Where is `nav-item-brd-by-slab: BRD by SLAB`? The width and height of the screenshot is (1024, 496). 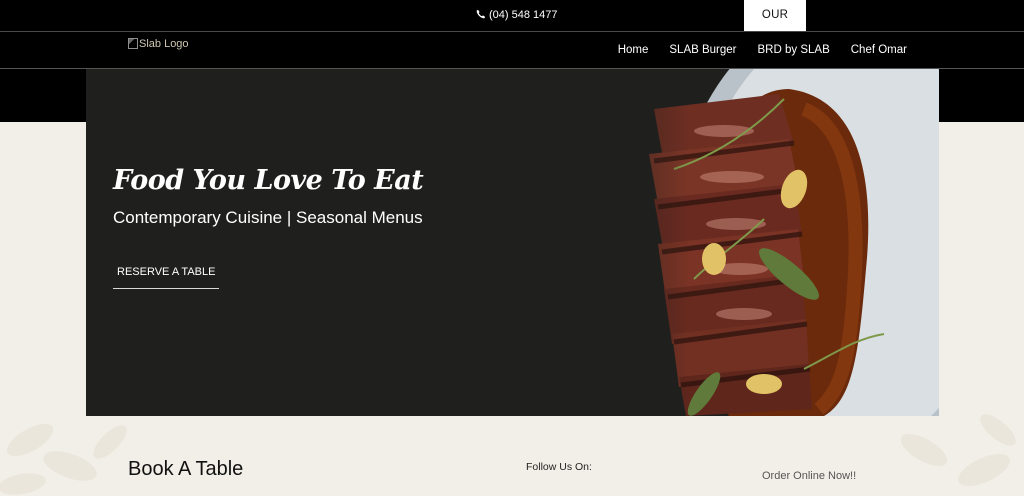 nav-item-brd-by-slab: BRD by SLAB is located at coordinates (794, 50).